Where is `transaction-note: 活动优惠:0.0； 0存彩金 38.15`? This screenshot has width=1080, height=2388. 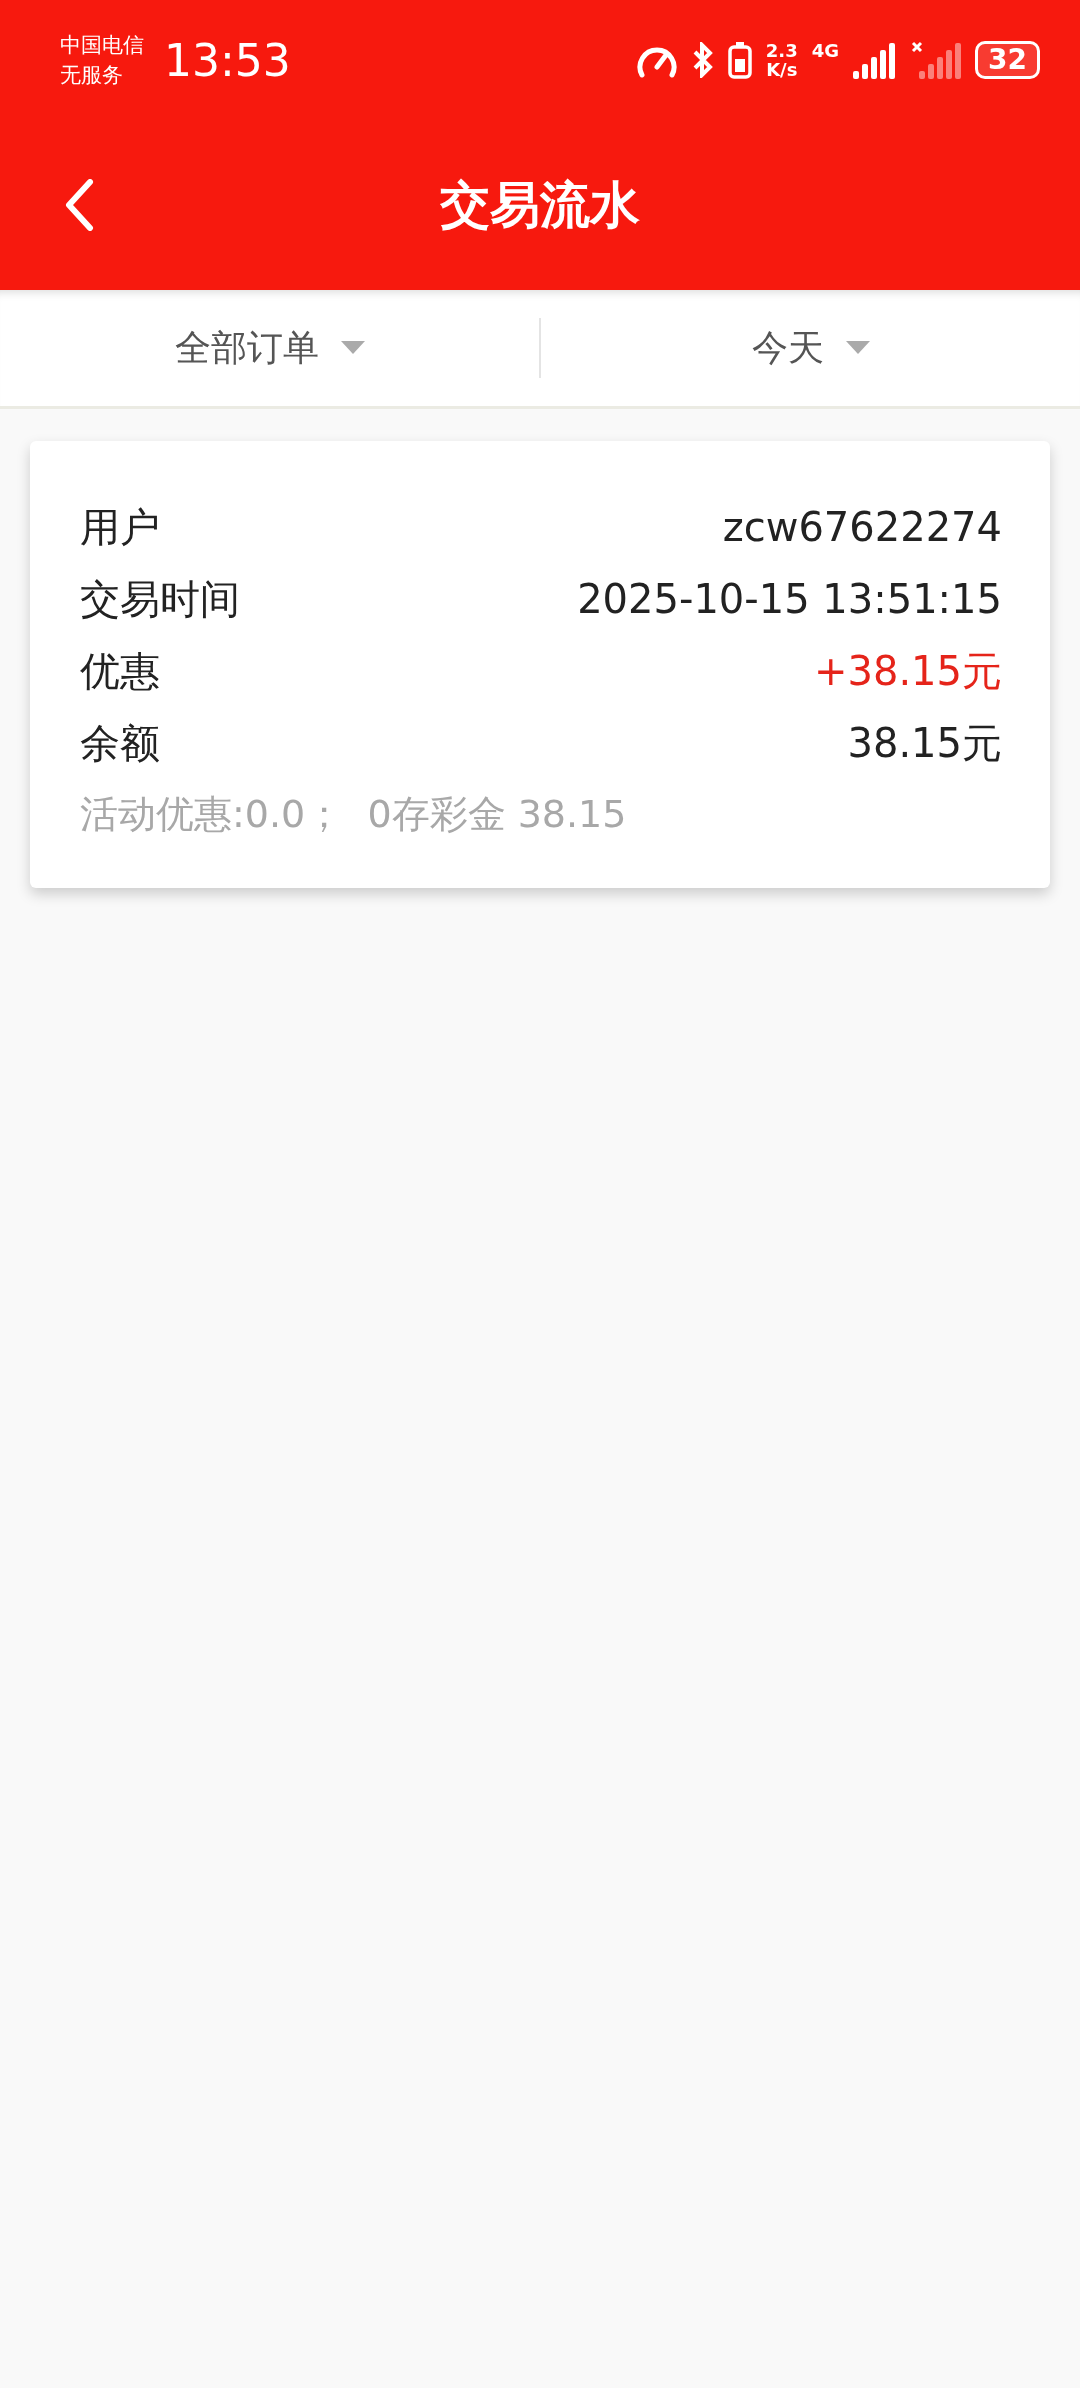
transaction-note: 活动优惠:0.0； 0存彩金 38.15 is located at coordinates (354, 814).